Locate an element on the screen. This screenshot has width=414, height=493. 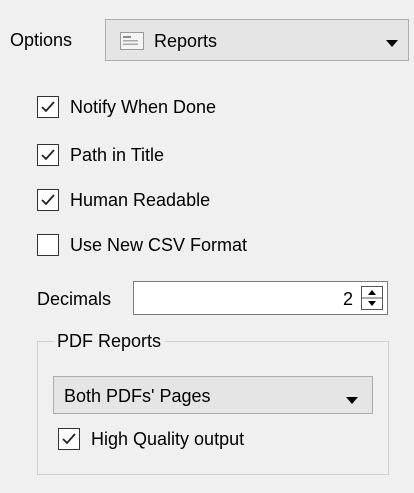
options-combo-value: Reports is located at coordinates (186, 41).